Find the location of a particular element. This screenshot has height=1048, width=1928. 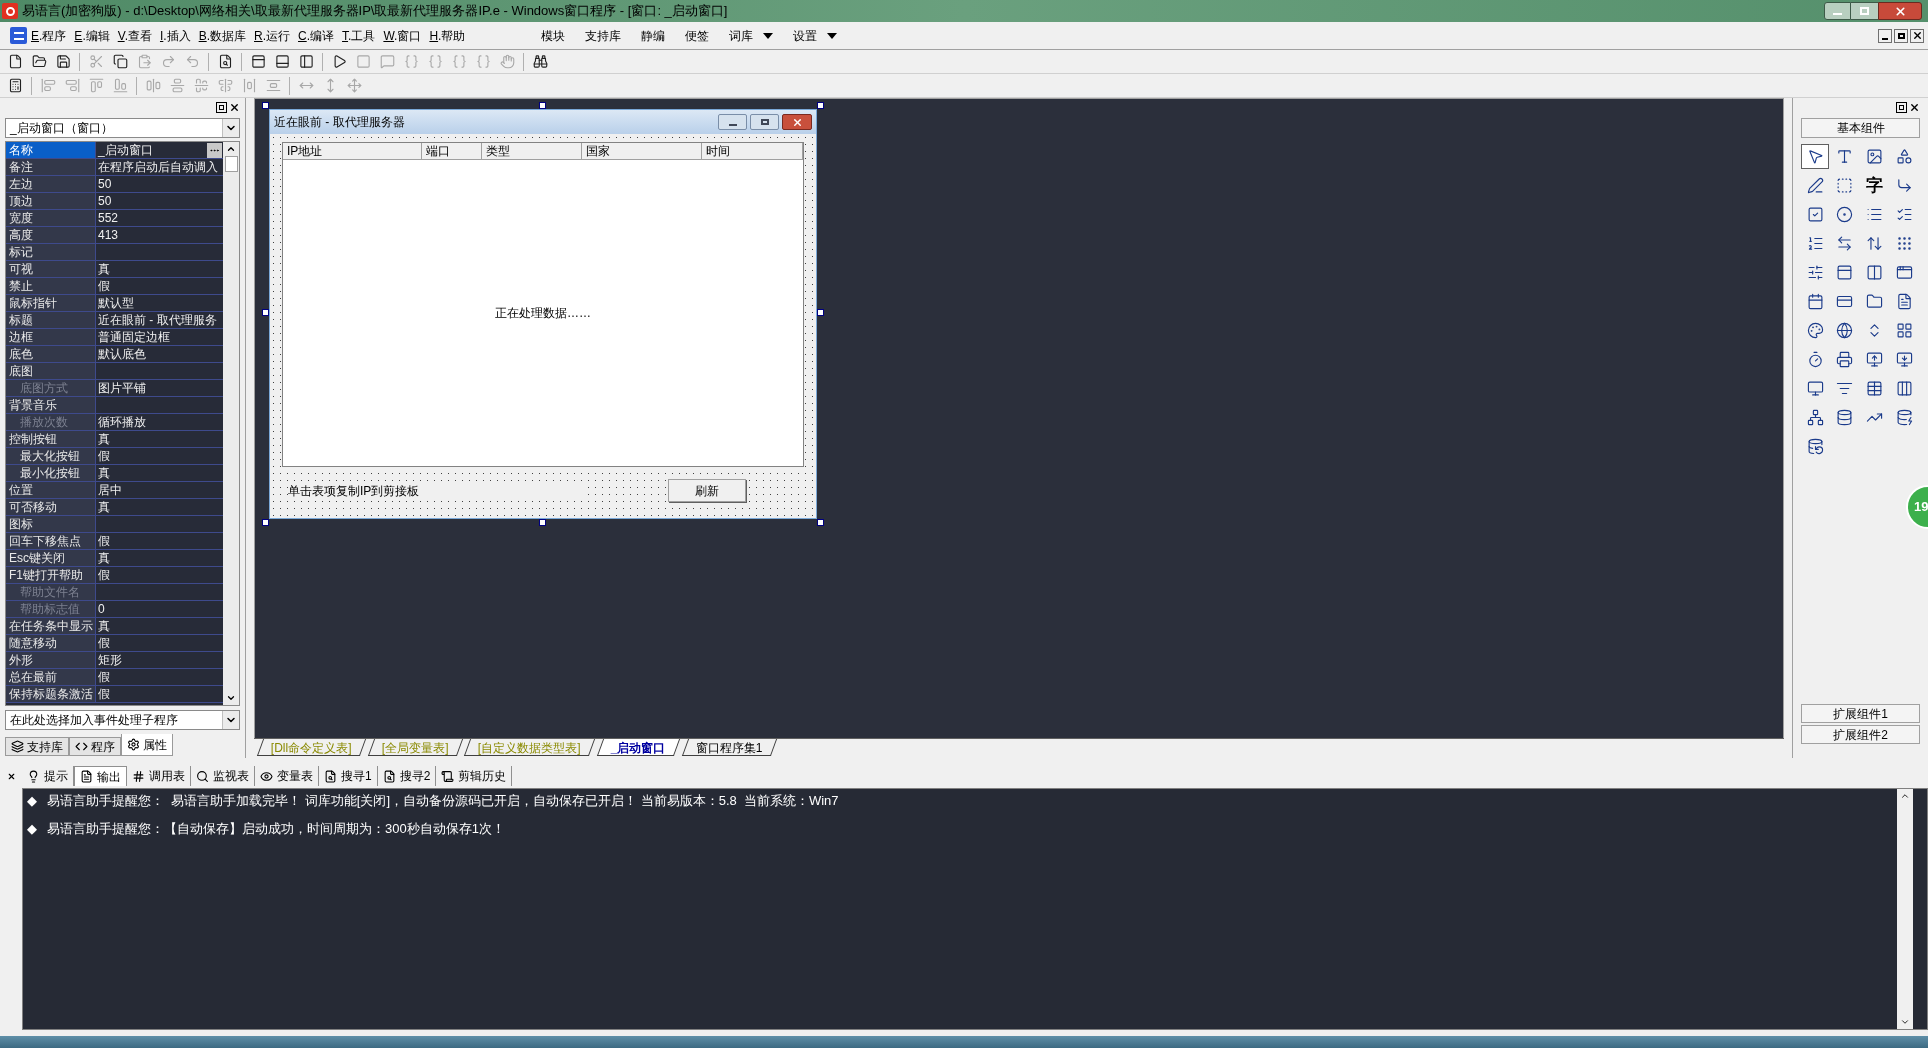

property-name: 背景音乐 is located at coordinates (51, 405).